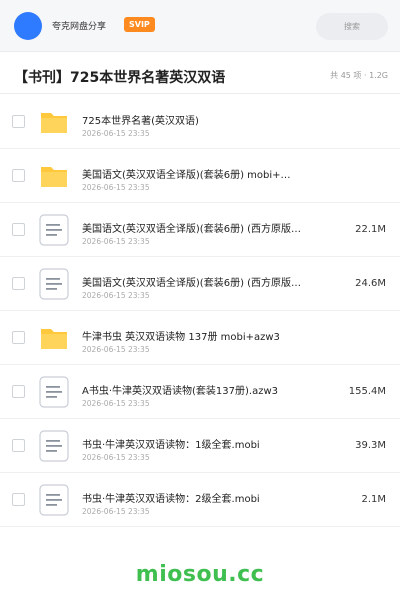  What do you see at coordinates (181, 337) in the screenshot?
I see `file-name: 牛津书虫 英汉双语读物 137册 mobi+azw3` at bounding box center [181, 337].